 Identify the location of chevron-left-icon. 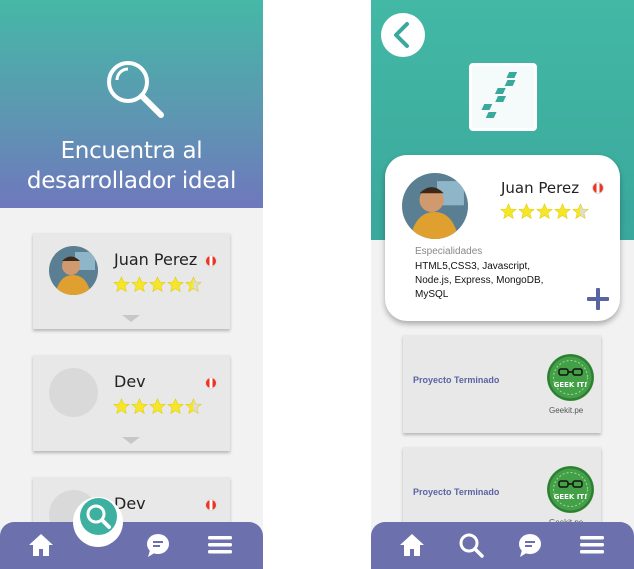
(401, 35).